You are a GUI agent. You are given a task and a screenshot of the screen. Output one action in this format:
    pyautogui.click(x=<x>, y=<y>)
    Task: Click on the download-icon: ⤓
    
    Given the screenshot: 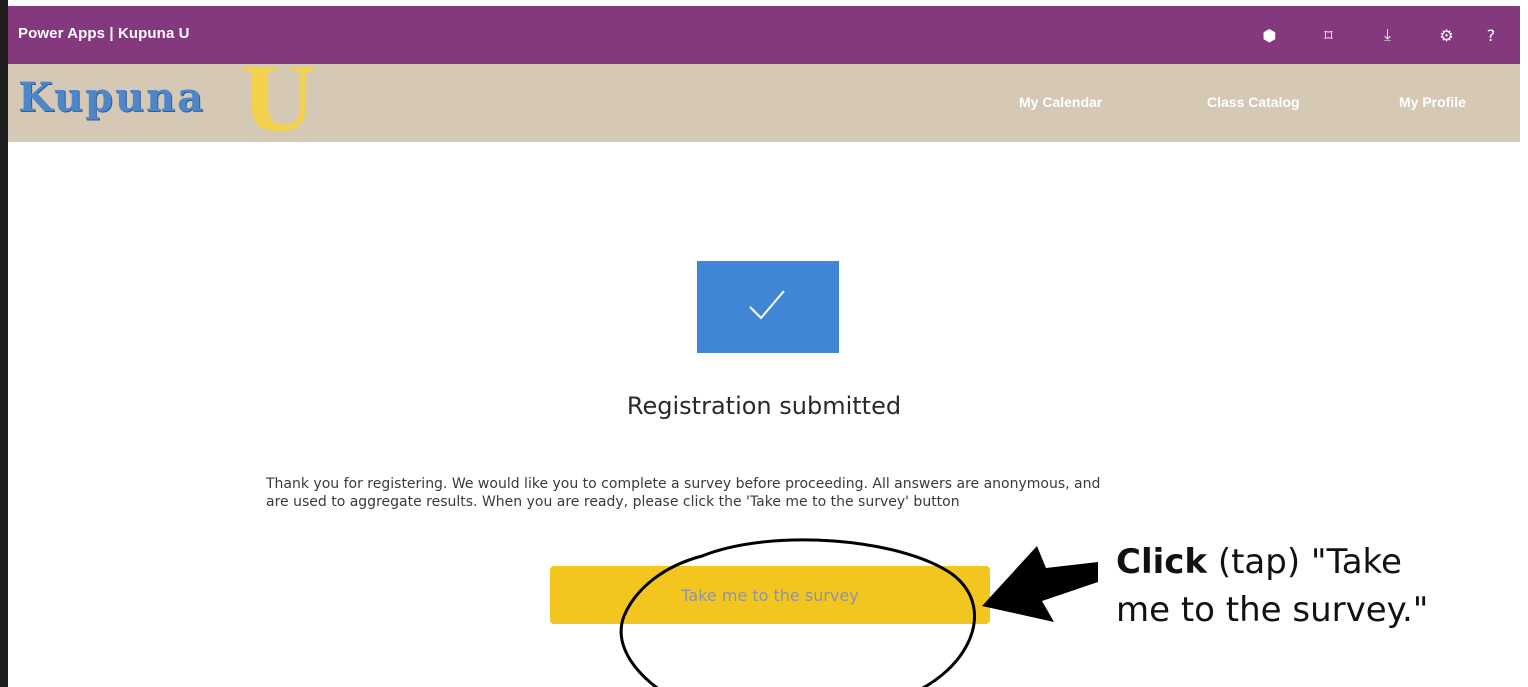 What is the action you would take?
    pyautogui.click(x=1387, y=35)
    